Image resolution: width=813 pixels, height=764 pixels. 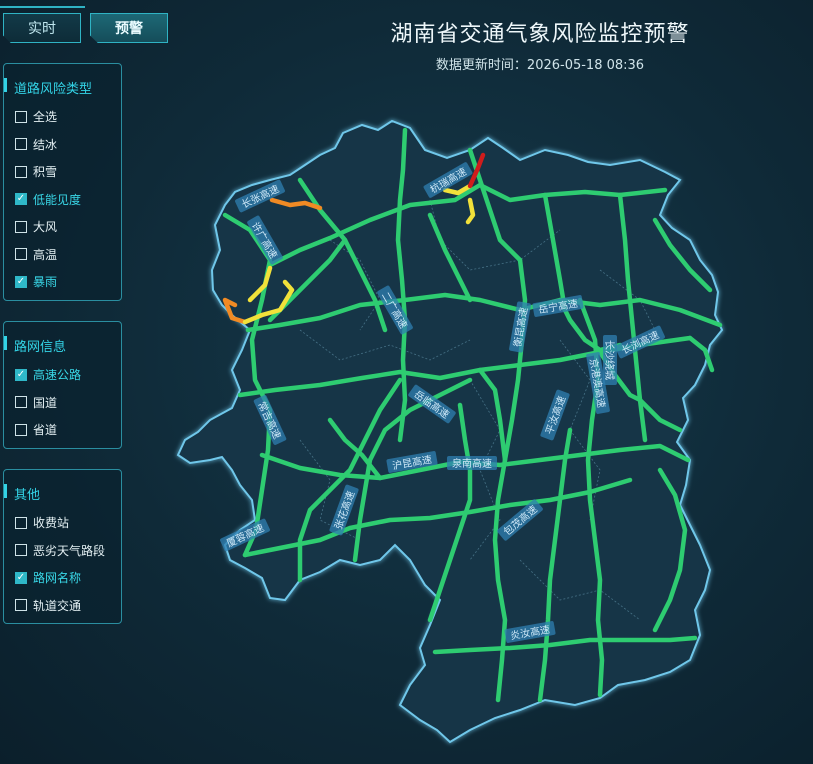 What do you see at coordinates (62, 282) in the screenshot?
I see `checkbox-item: ✓ 暴雨` at bounding box center [62, 282].